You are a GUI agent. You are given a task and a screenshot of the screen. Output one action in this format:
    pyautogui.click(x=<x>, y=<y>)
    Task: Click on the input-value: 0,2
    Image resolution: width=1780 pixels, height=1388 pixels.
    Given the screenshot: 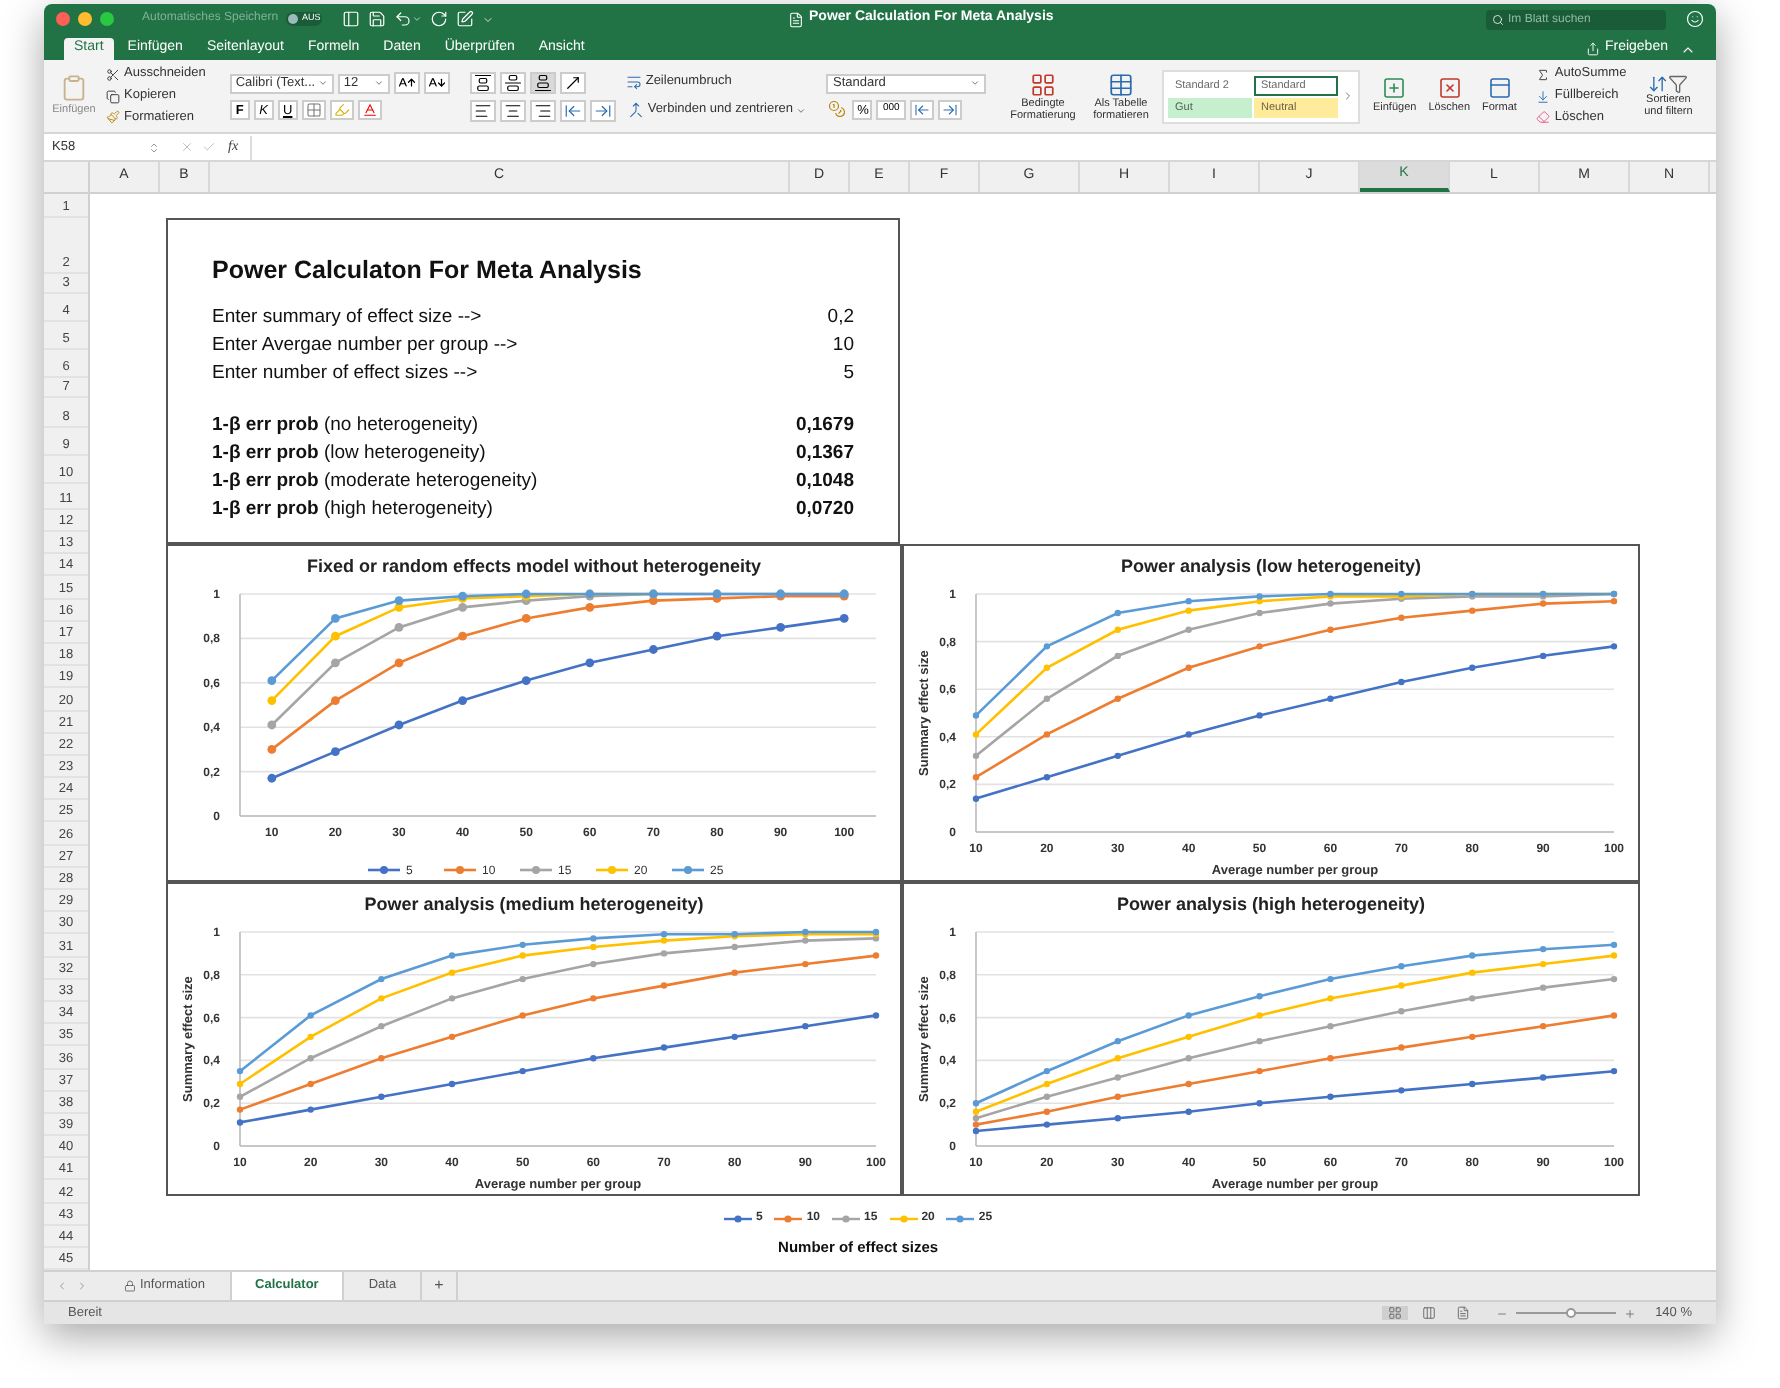 What is the action you would take?
    pyautogui.click(x=840, y=318)
    